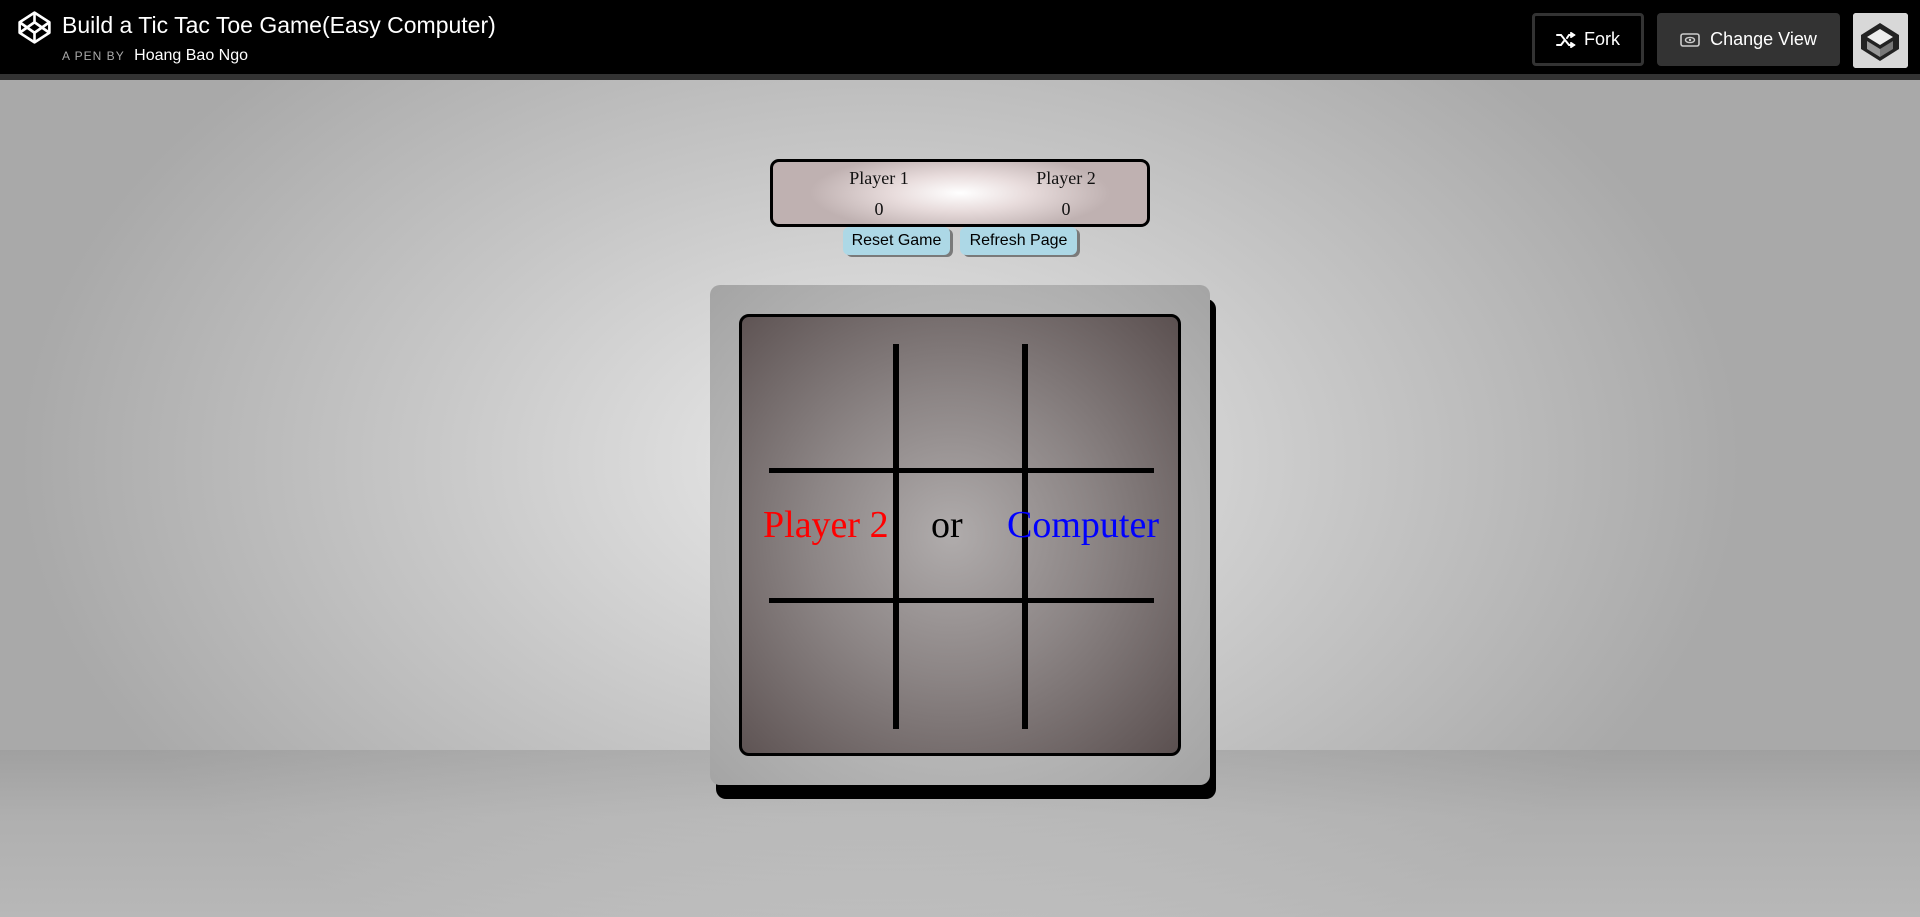 Image resolution: width=1920 pixels, height=917 pixels. I want to click on scoreboard: Player 1 0 Player 2 0, so click(960, 193).